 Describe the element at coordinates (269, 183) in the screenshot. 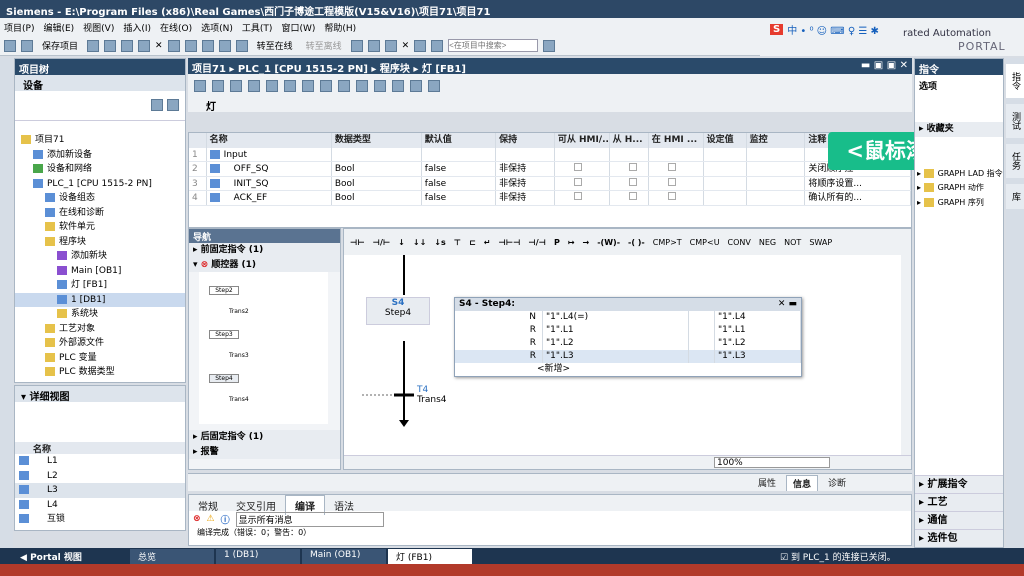

I see `var-name-cell: INIT_SQ` at that location.